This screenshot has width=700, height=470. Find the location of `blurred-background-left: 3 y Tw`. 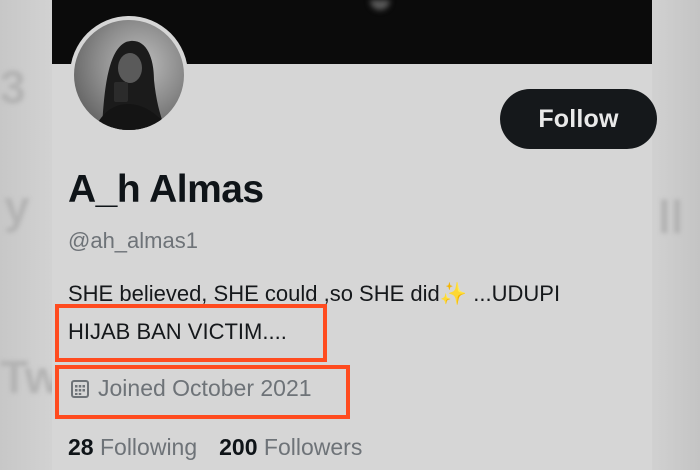

blurred-background-left: 3 y Tw is located at coordinates (30, 235).